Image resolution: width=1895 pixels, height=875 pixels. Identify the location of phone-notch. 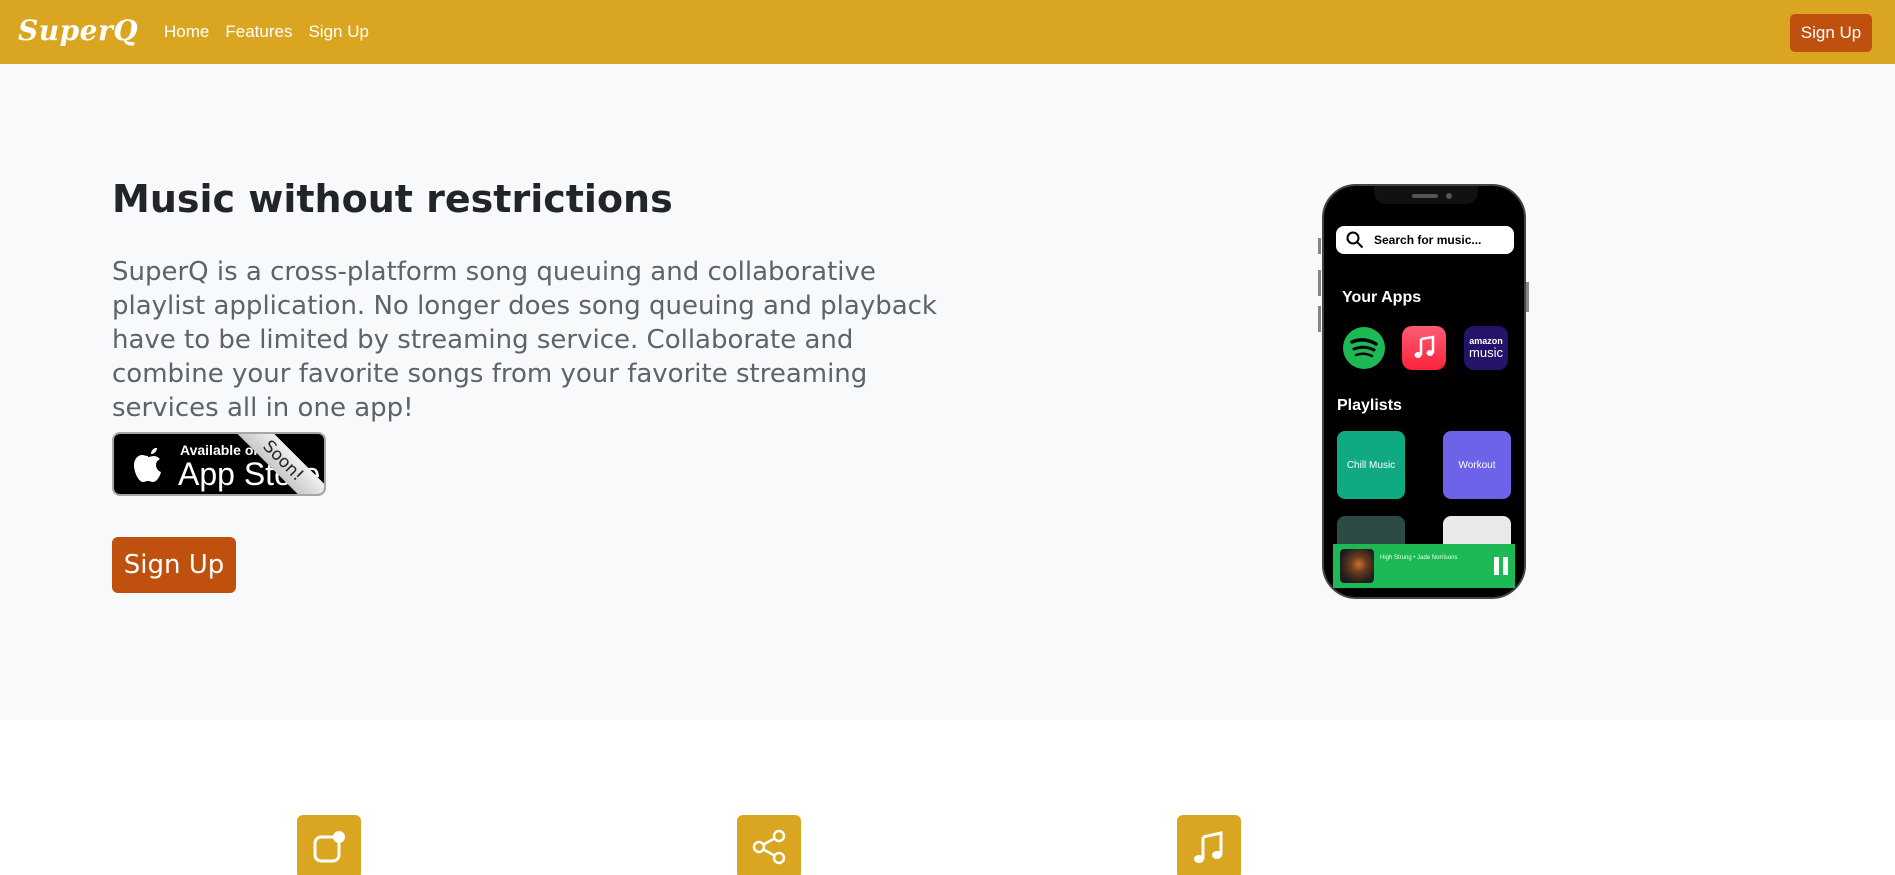
(1426, 195).